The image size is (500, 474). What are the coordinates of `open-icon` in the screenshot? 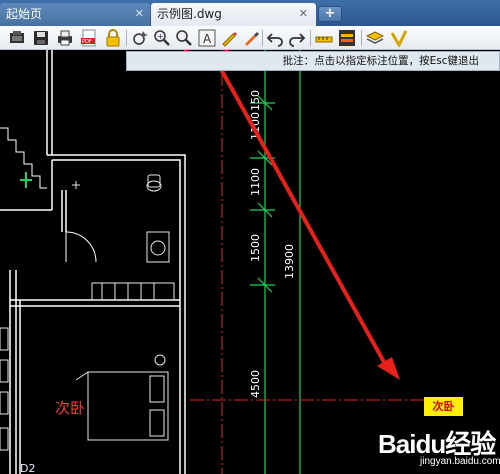 It's located at (17, 38).